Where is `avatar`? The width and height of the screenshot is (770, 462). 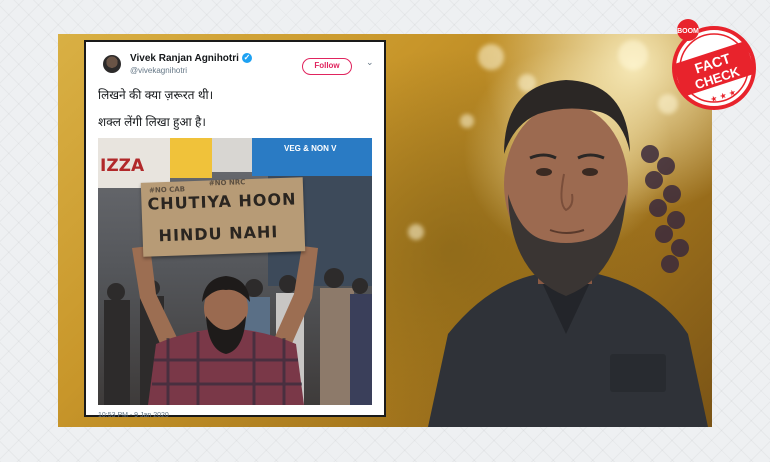 avatar is located at coordinates (112, 64).